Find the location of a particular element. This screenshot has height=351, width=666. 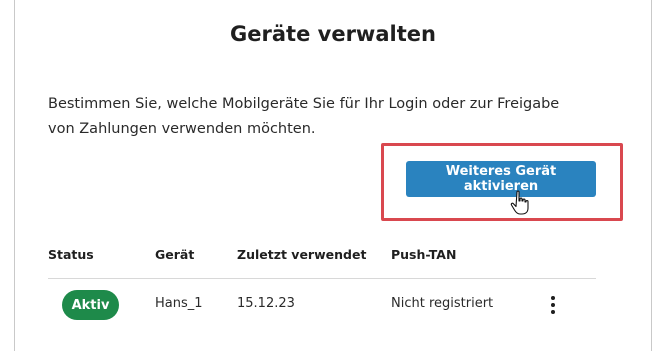

device-name: Hans_1 is located at coordinates (179, 303).